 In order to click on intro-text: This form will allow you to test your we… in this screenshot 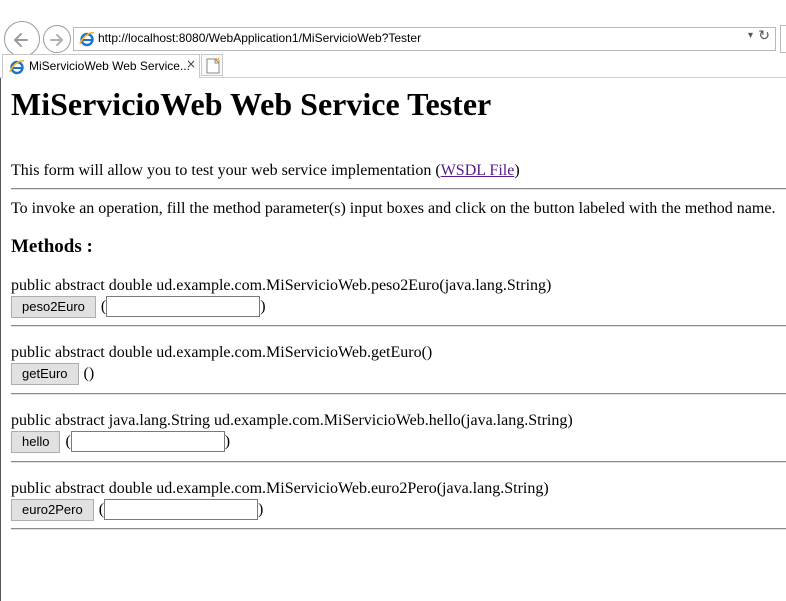, I will do `click(265, 171)`.